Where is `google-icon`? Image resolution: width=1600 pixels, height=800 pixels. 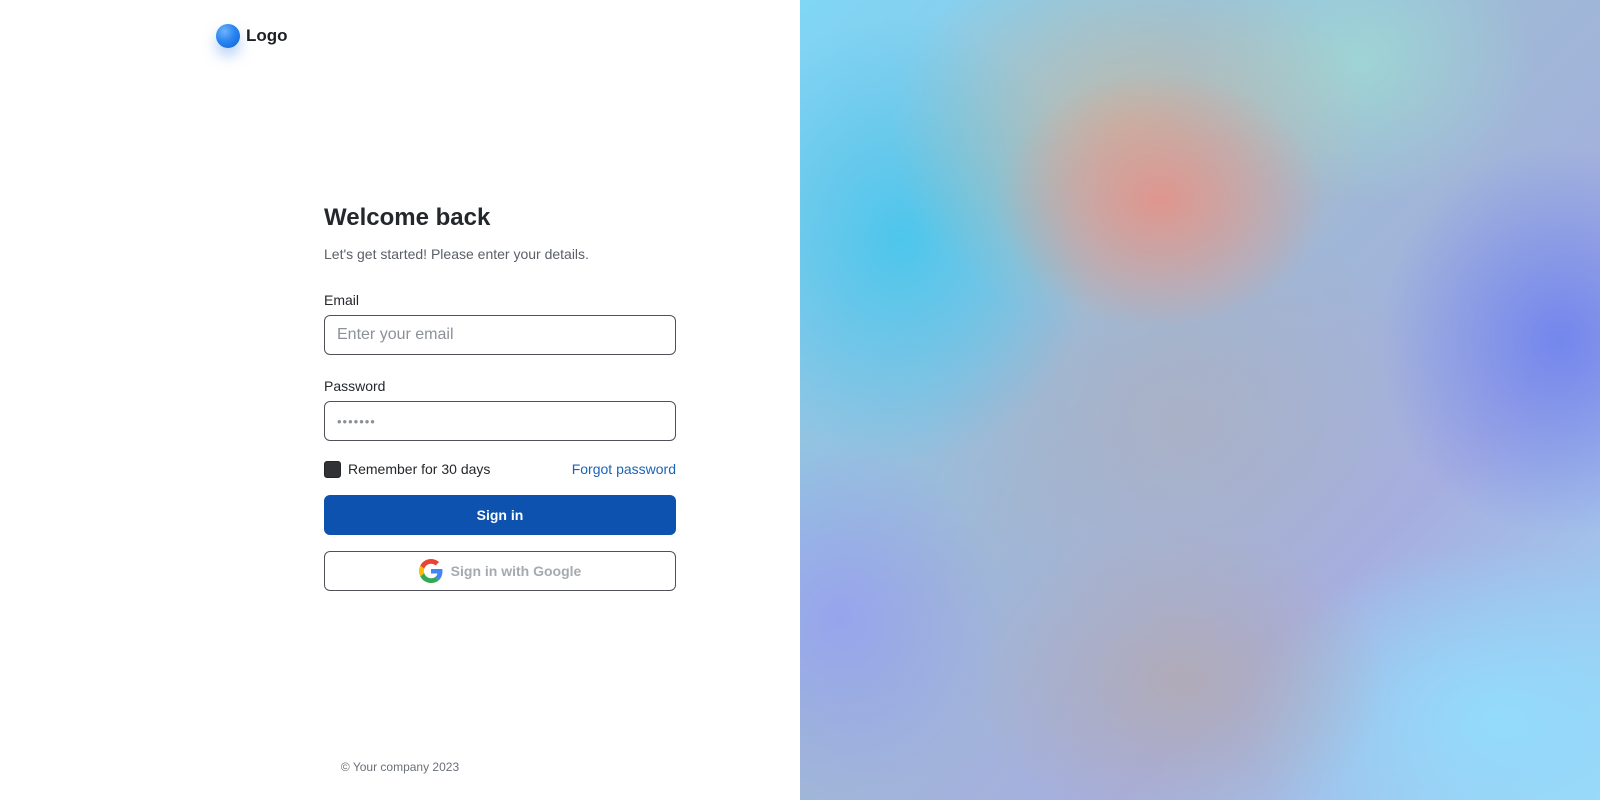 google-icon is located at coordinates (430, 571).